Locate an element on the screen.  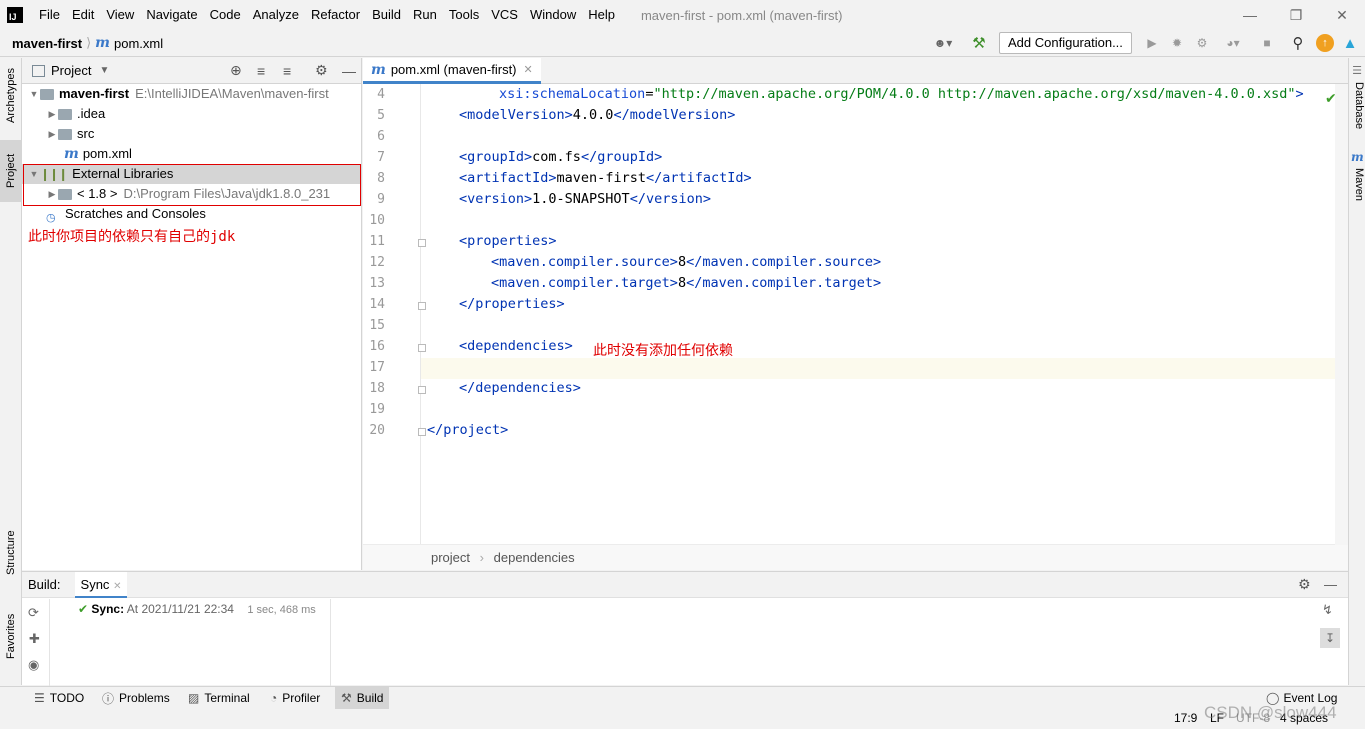
locate-icon: ⊕ is located at coordinates (236, 70).